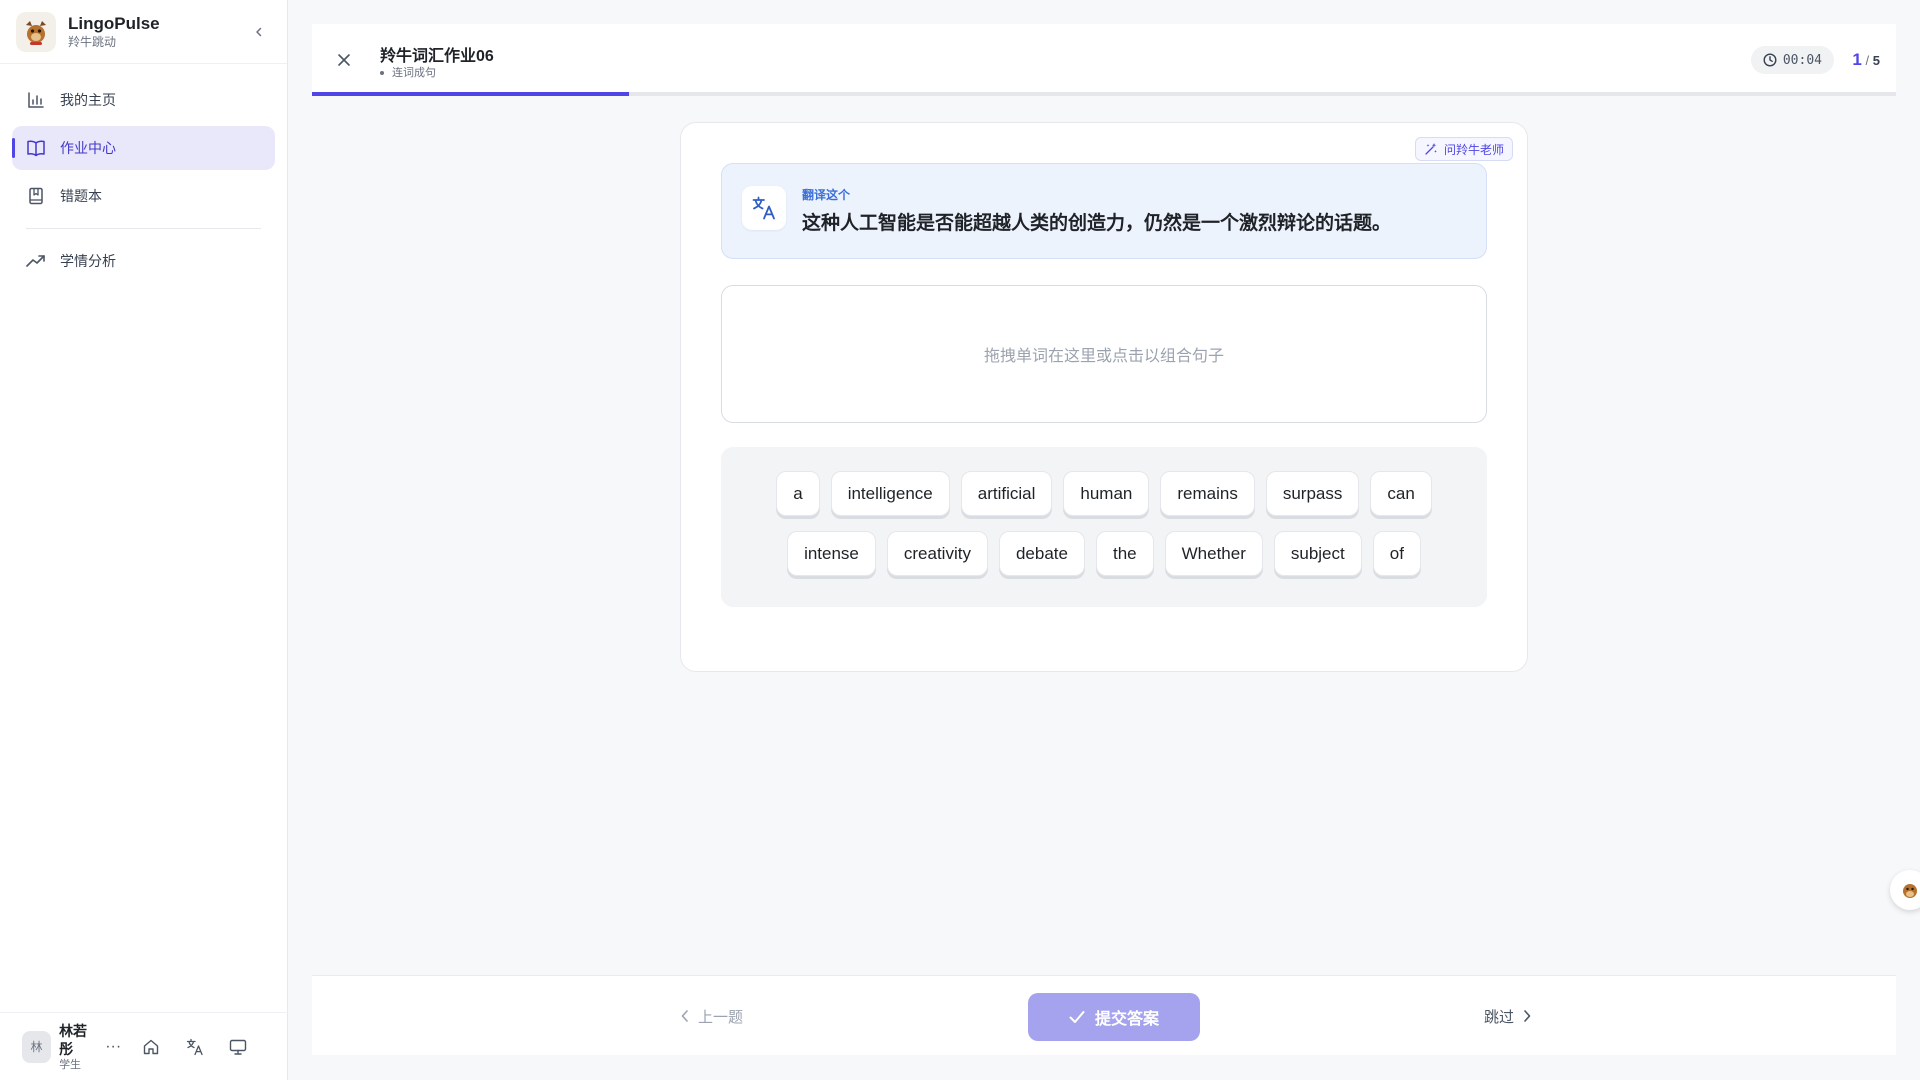  Describe the element at coordinates (470, 94) in the screenshot. I see `progress-fill` at that location.